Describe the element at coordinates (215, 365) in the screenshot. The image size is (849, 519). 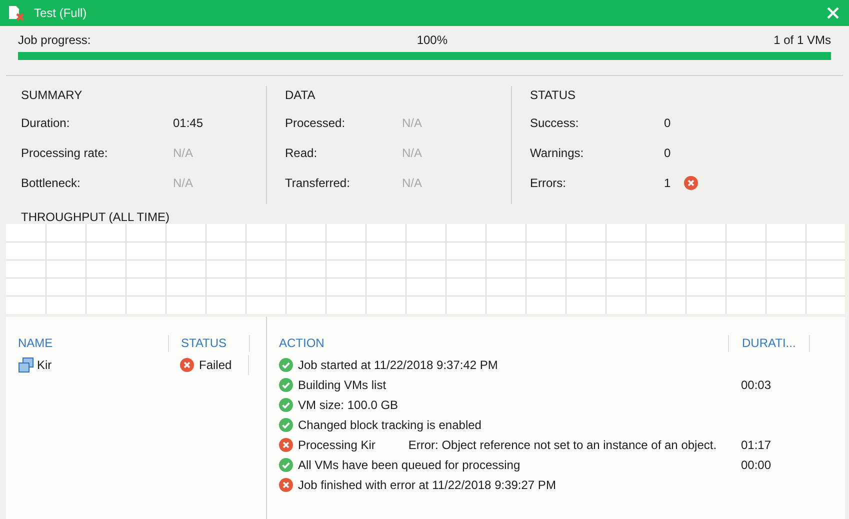
I see `vm-status: Failed` at that location.